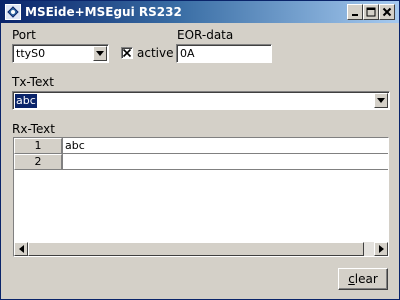  I want to click on row-number: 1, so click(38, 146).